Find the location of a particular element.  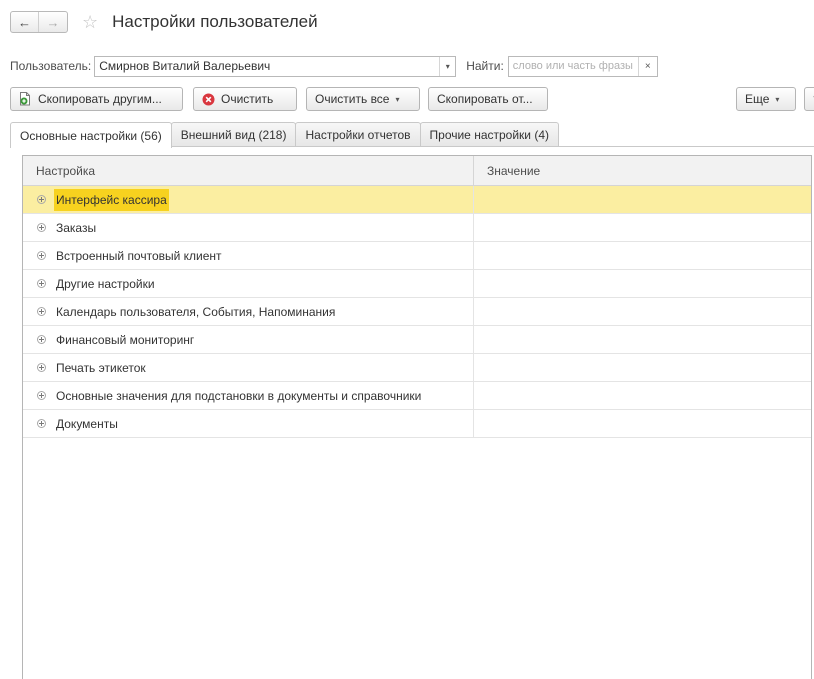

setting-label: Печать этикеток is located at coordinates (101, 367).